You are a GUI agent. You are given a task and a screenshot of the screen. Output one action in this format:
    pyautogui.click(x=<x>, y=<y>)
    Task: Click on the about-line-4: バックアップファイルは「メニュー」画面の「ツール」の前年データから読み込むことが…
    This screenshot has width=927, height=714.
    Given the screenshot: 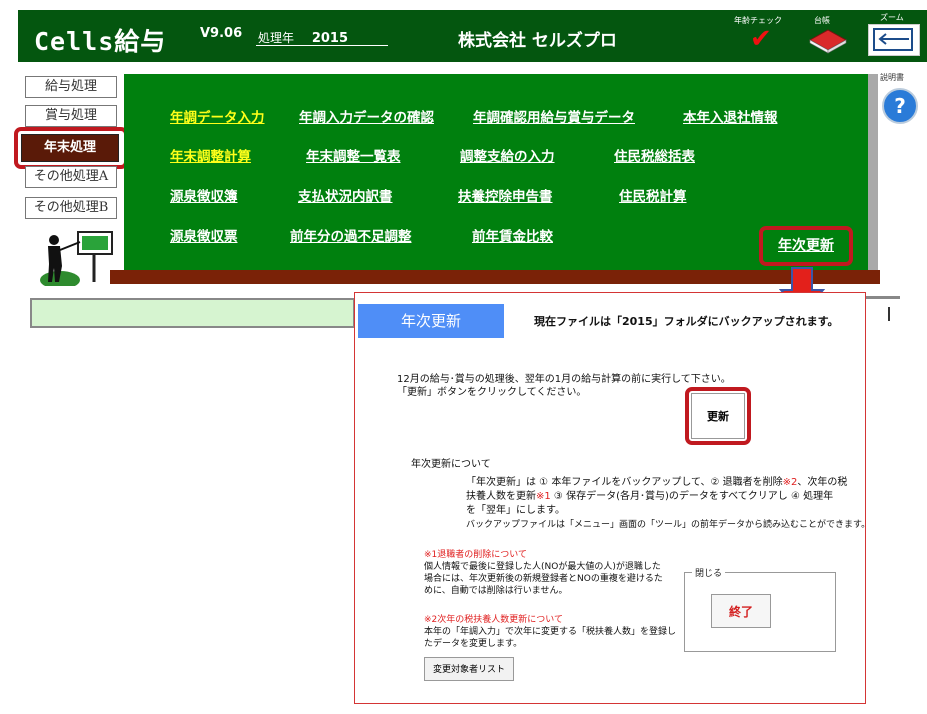 What is the action you would take?
    pyautogui.click(x=668, y=525)
    